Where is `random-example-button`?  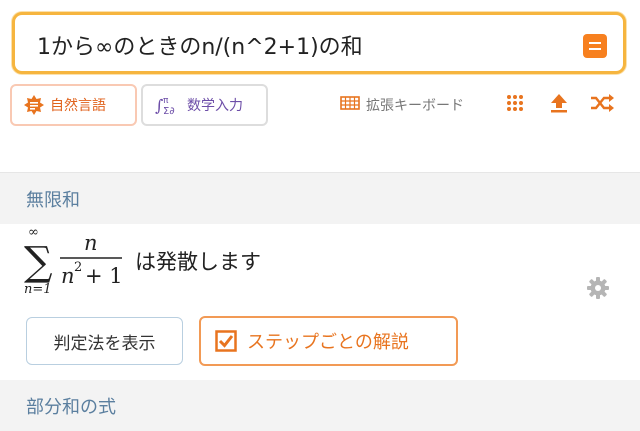 random-example-button is located at coordinates (602, 105).